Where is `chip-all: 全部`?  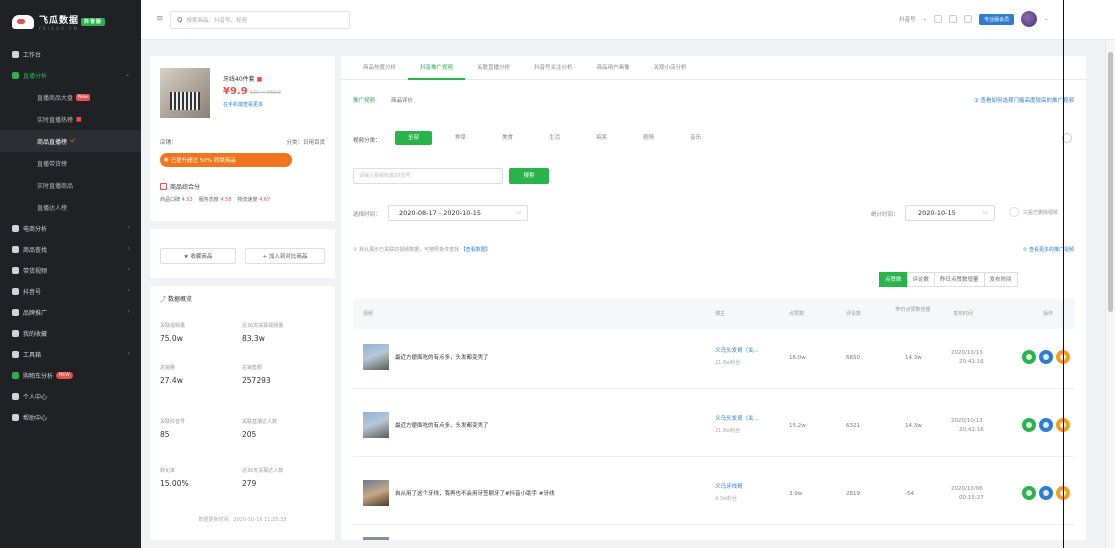
chip-all: 全部 is located at coordinates (414, 138).